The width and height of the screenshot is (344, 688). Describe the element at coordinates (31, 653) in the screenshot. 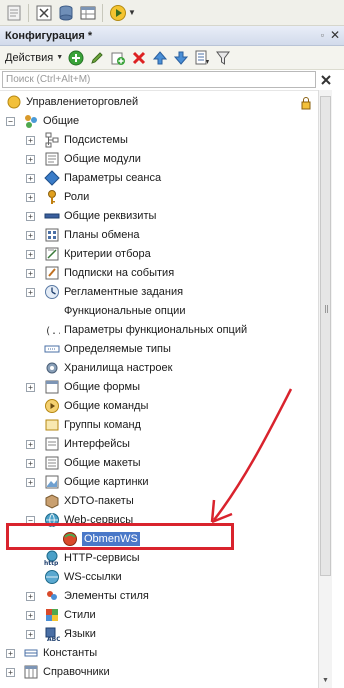

I see `constants-icon` at that location.